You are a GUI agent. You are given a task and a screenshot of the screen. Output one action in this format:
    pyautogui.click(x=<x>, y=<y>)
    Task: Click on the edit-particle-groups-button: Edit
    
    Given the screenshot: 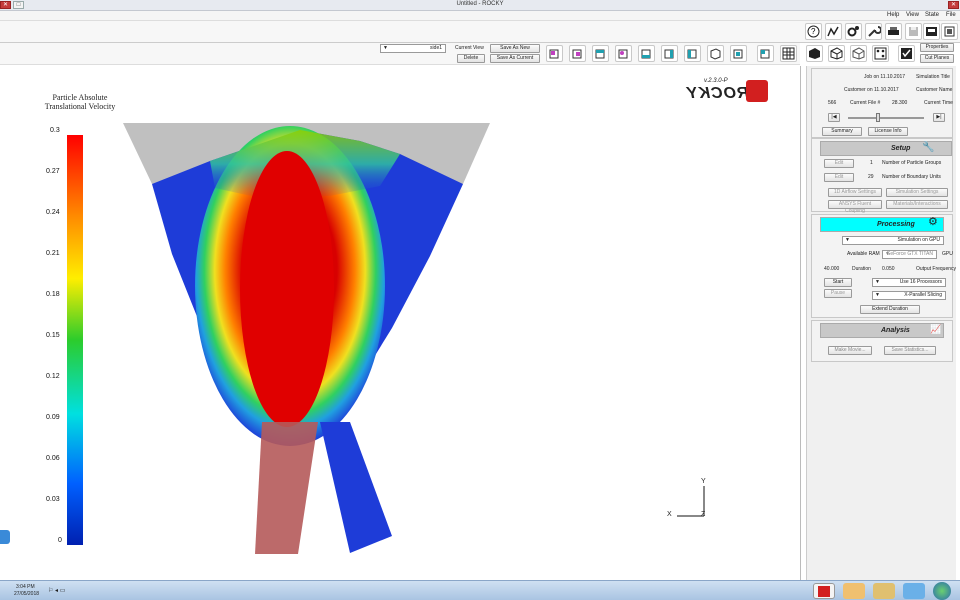 What is the action you would take?
    pyautogui.click(x=839, y=163)
    